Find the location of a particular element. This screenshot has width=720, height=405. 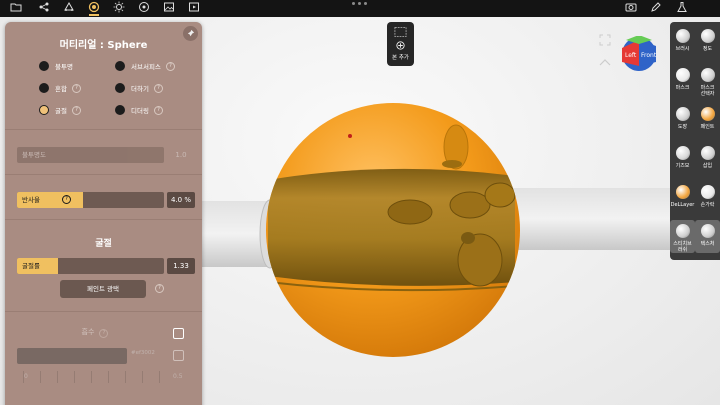

radio-refraction is located at coordinates (44, 110).